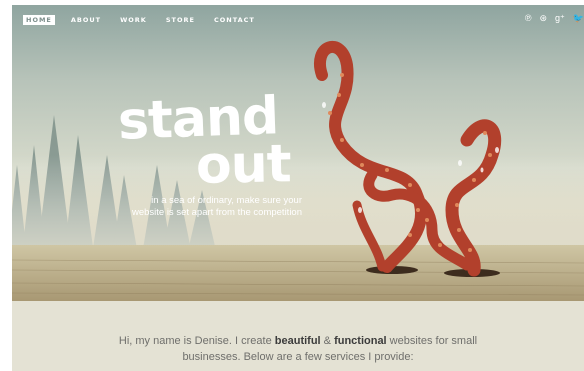  What do you see at coordinates (86, 20) in the screenshot?
I see `nav-about: ABOUT` at bounding box center [86, 20].